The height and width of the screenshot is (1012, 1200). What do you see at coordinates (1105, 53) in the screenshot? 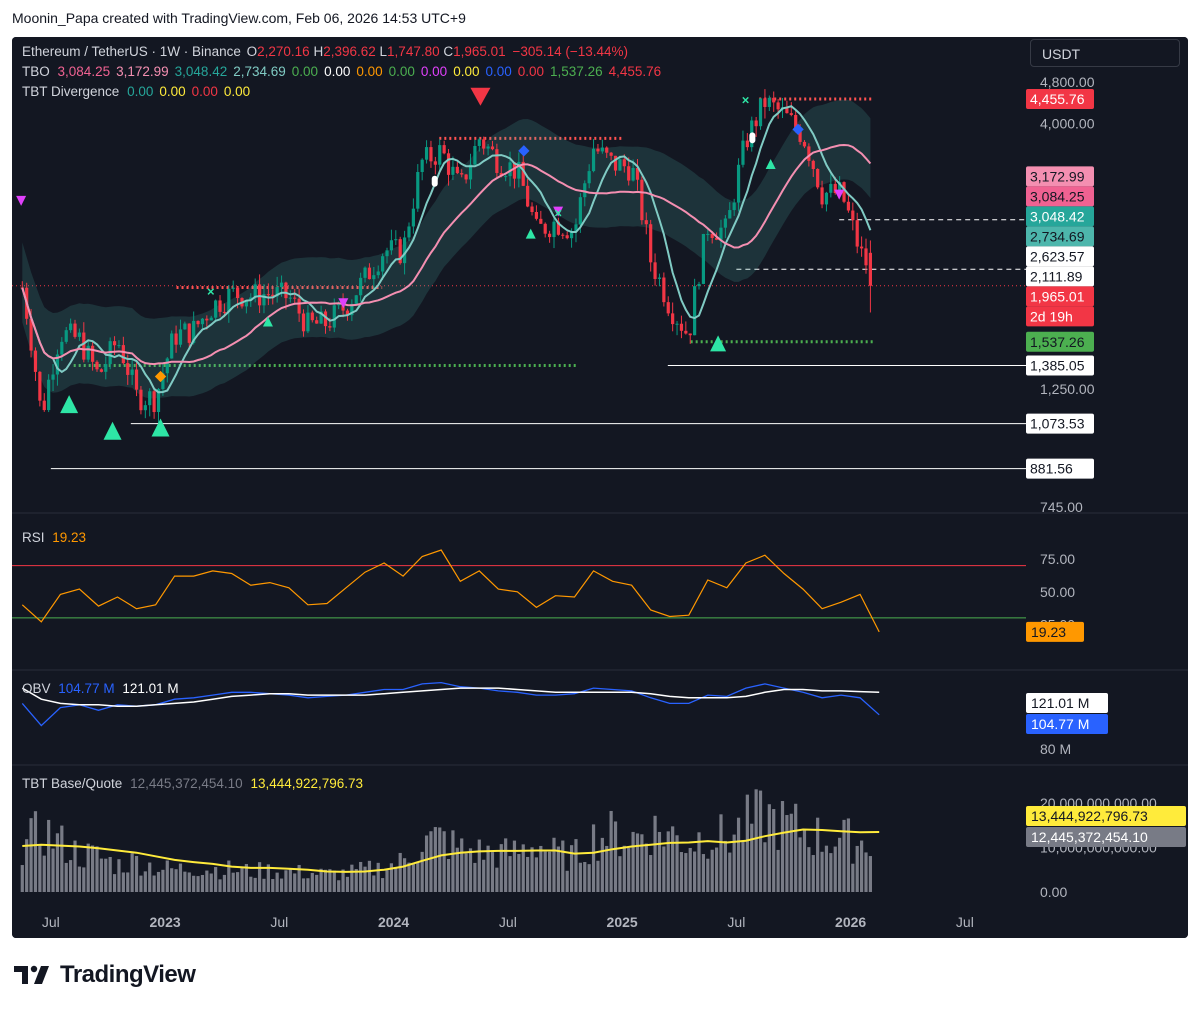
I see `currency-button: USDT` at bounding box center [1105, 53].